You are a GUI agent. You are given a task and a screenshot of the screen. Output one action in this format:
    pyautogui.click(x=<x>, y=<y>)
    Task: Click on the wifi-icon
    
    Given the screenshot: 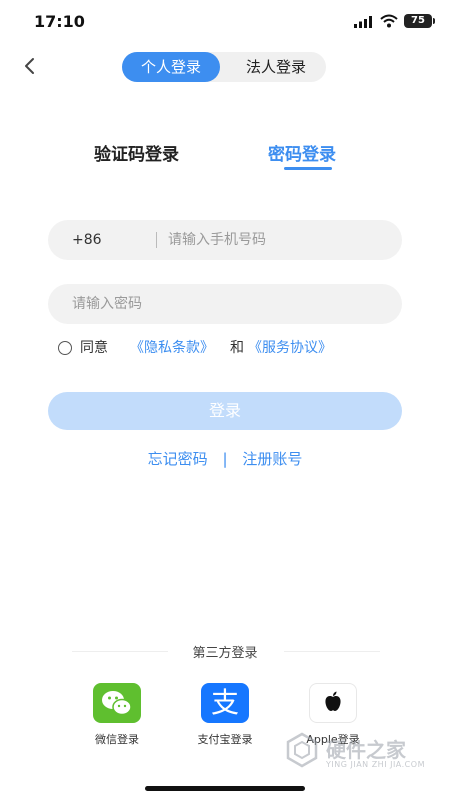 What is the action you would take?
    pyautogui.click(x=389, y=21)
    